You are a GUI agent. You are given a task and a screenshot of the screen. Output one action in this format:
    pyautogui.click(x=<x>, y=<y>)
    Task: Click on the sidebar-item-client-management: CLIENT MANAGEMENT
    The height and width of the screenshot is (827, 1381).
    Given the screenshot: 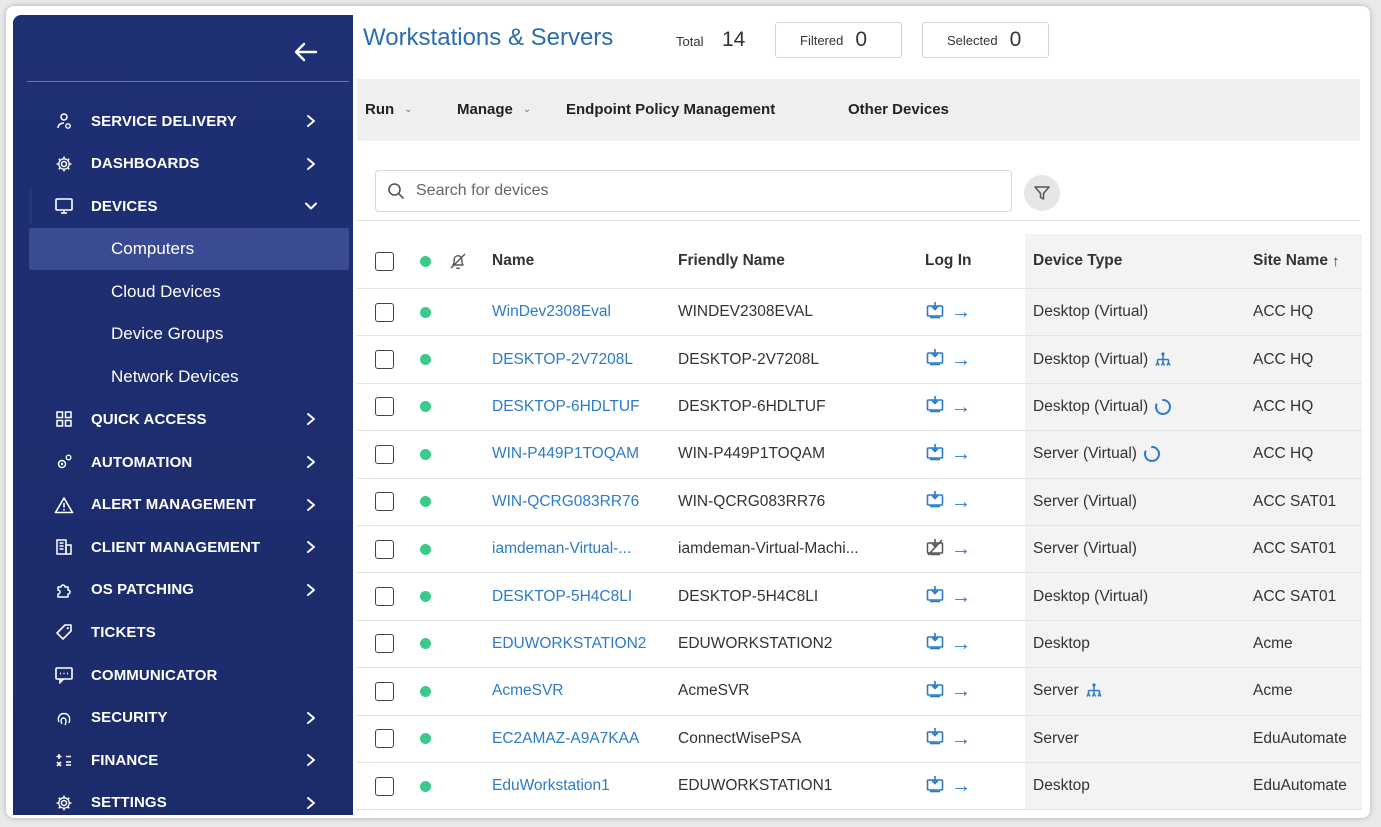 What is the action you would take?
    pyautogui.click(x=183, y=547)
    